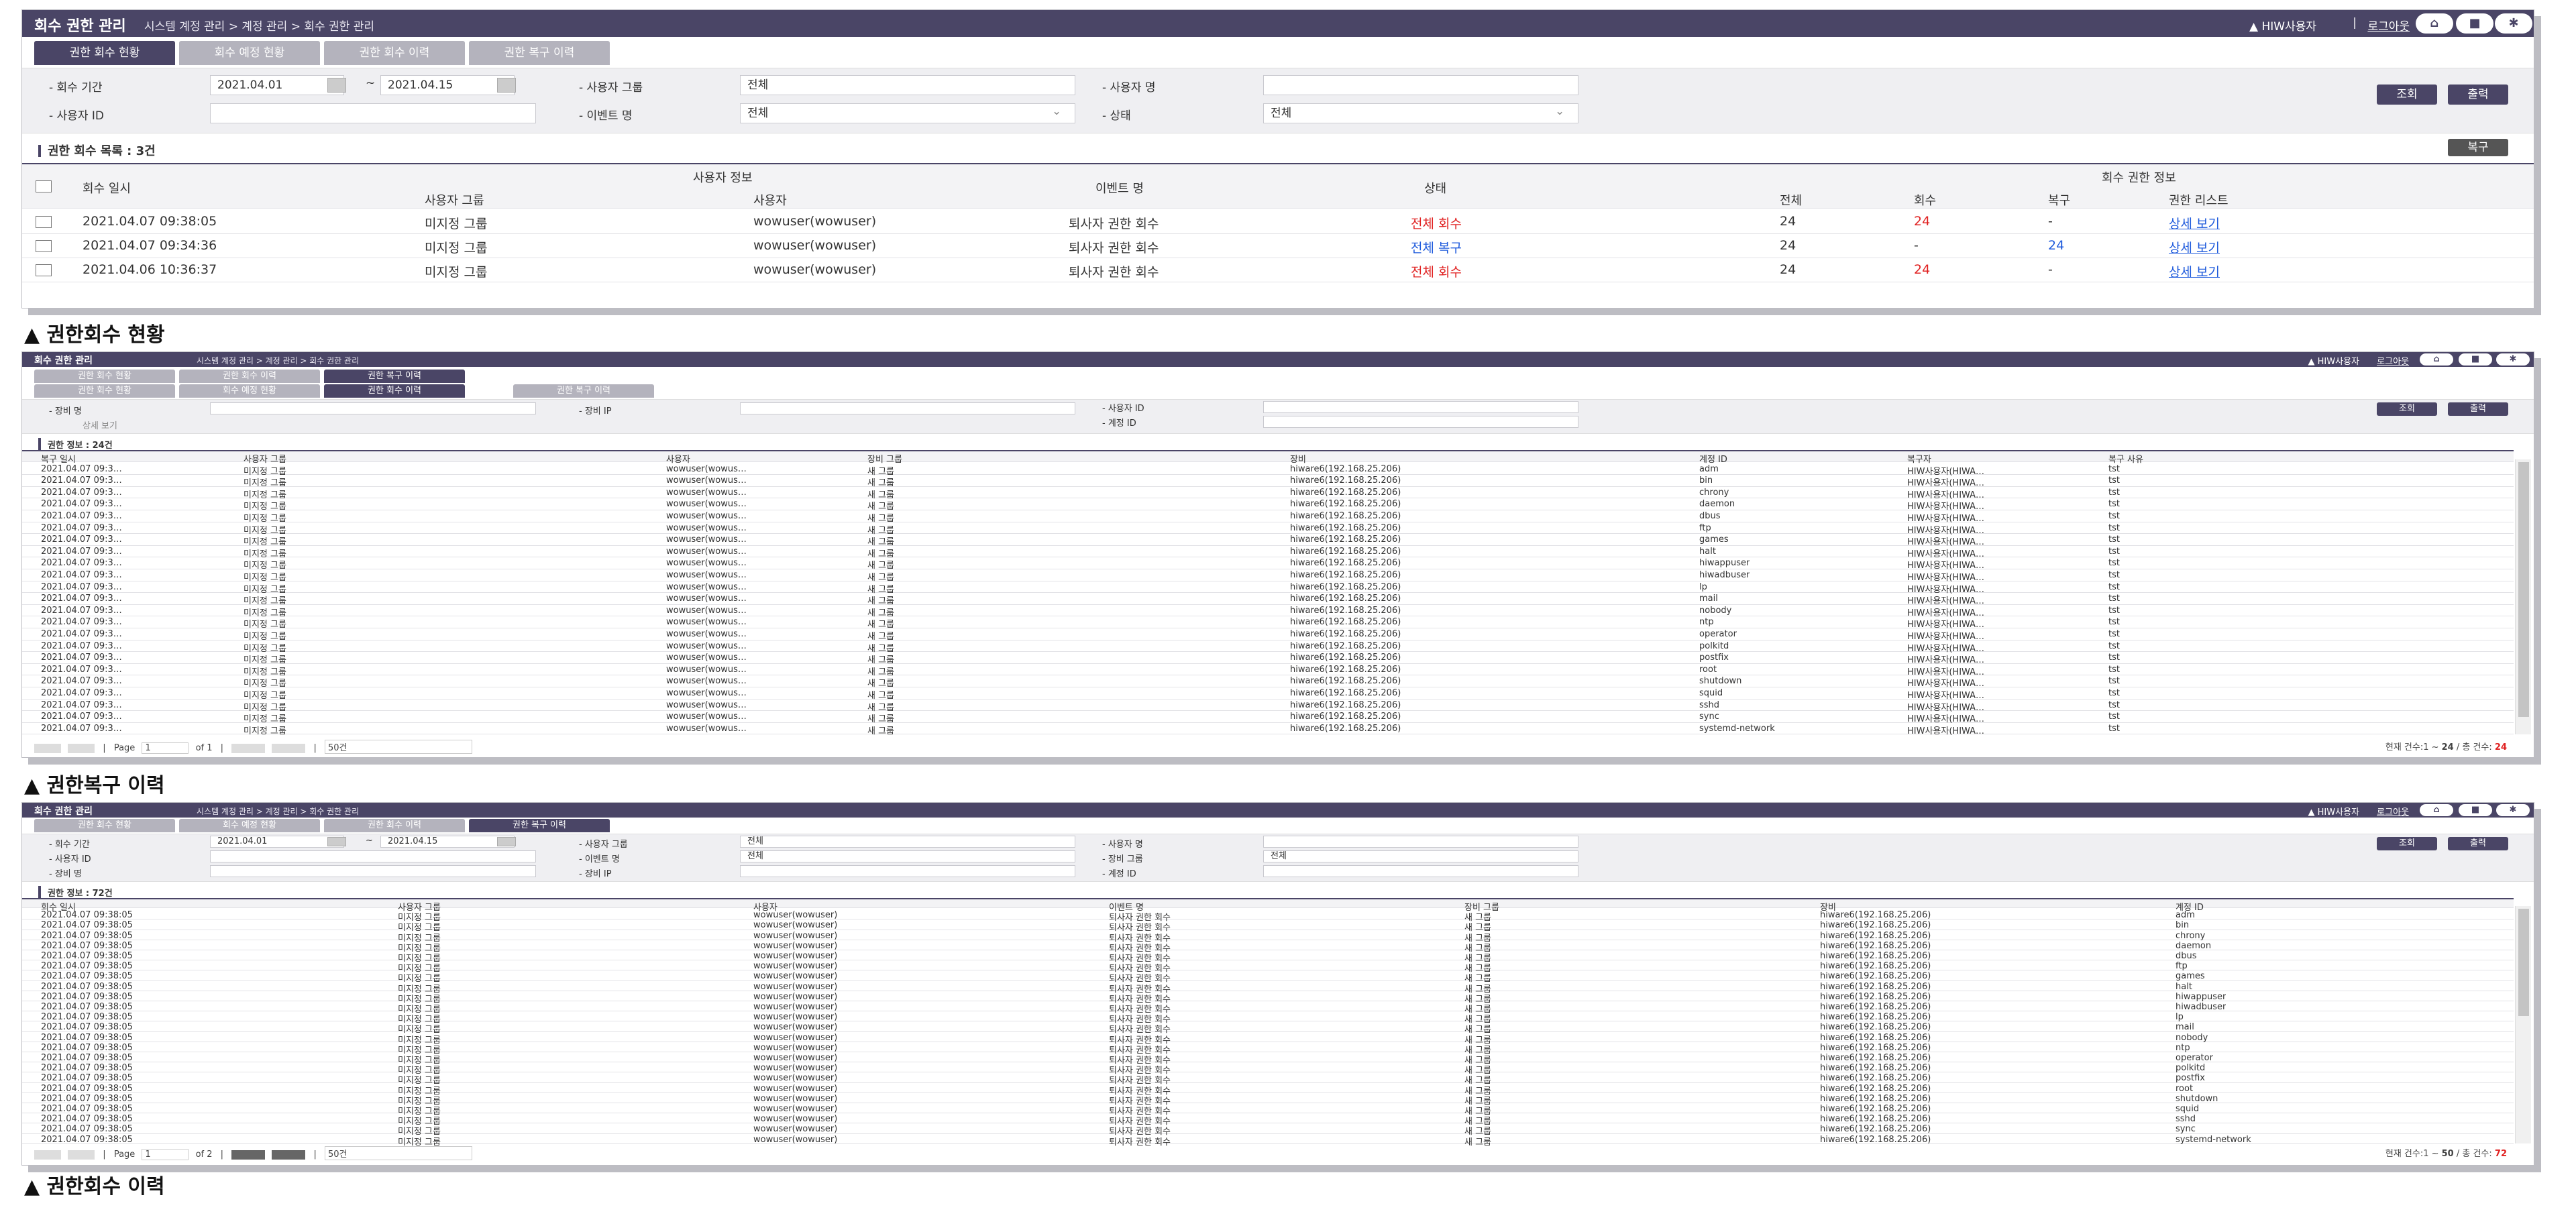 This screenshot has width=2576, height=1232. Describe the element at coordinates (1420, 856) in the screenshot. I see `equip-group-select: 전체` at that location.